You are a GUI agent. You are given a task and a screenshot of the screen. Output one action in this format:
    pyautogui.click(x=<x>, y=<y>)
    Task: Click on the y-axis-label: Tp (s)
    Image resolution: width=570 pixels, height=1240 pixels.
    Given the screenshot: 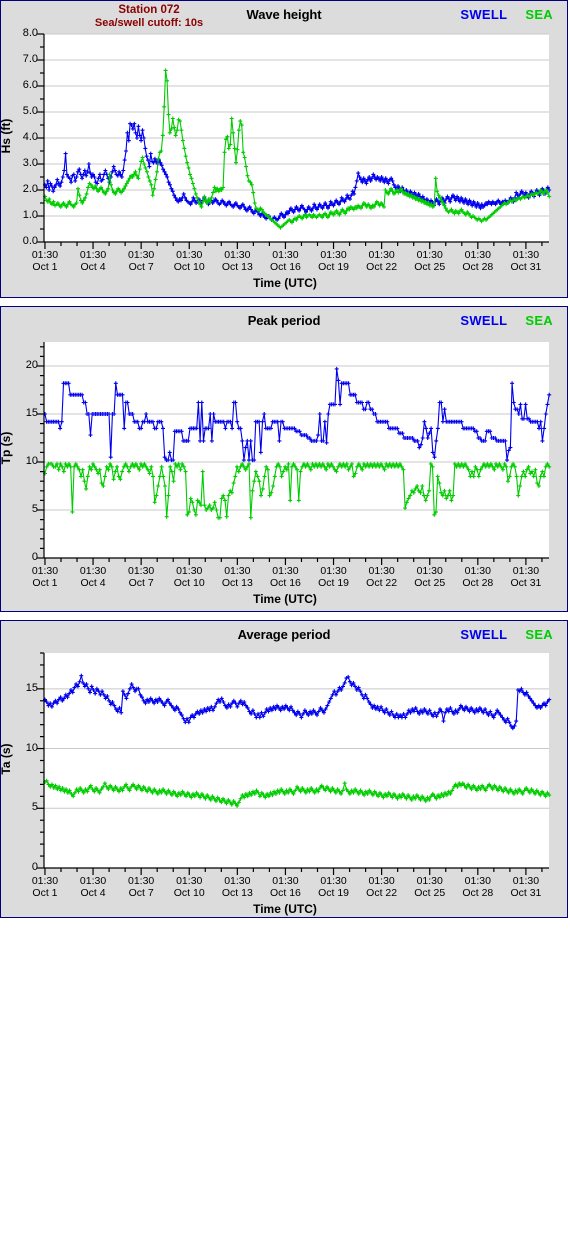 What is the action you would take?
    pyautogui.click(x=6, y=448)
    